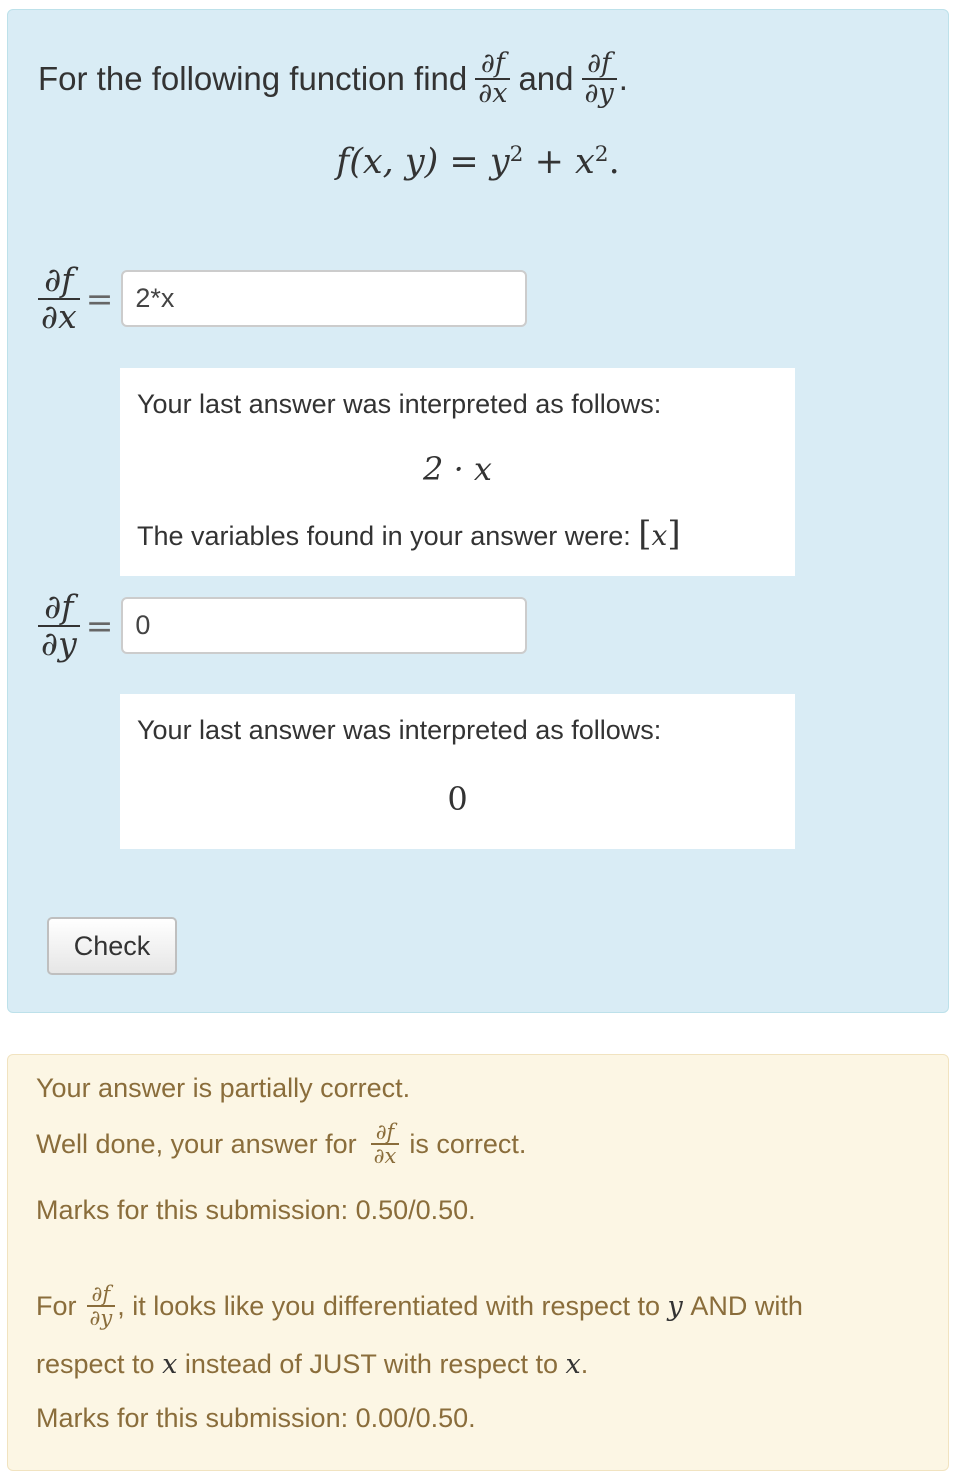 Image resolution: width=958 pixels, height=1478 pixels. What do you see at coordinates (457, 799) in the screenshot?
I see `interpreted-value: 0` at bounding box center [457, 799].